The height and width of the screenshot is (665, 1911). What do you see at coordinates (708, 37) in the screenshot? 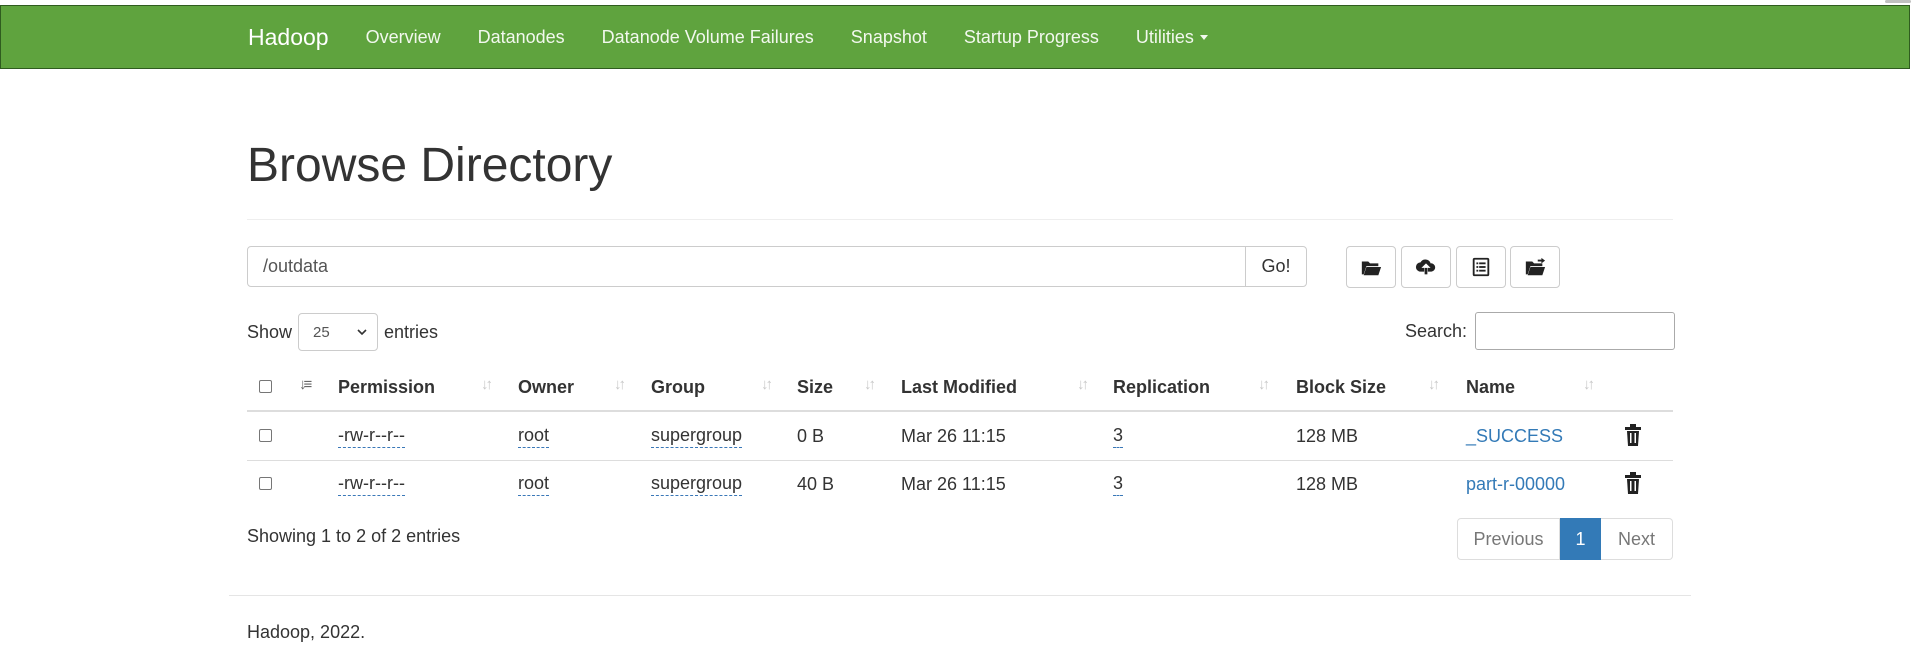
I see `nav-datanode-volume-failures: Datanode Volume Failures` at bounding box center [708, 37].